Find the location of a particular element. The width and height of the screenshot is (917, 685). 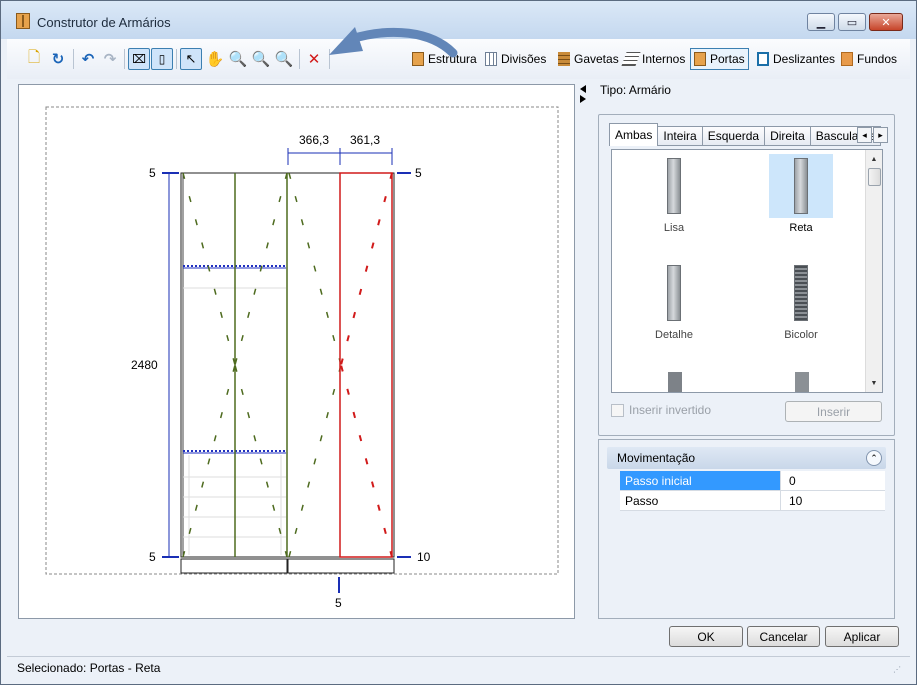

insert-inverted-checkbox is located at coordinates (617, 410).